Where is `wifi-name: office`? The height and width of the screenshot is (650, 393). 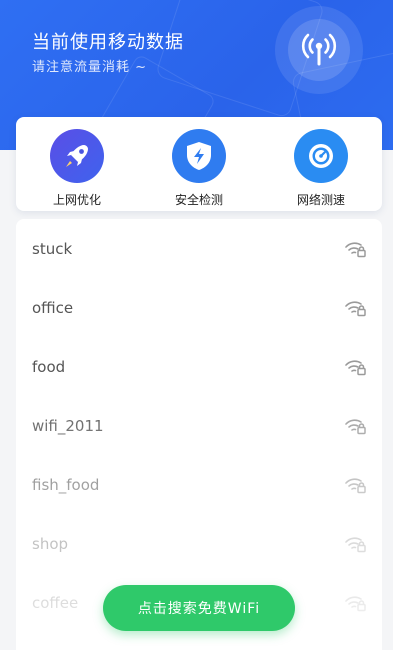 wifi-name: office is located at coordinates (53, 307).